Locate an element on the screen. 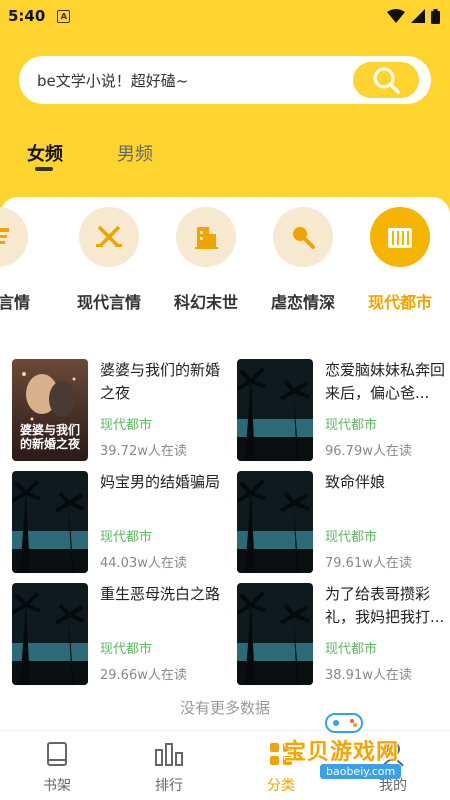  book-card: 恋爱脑妹妹私奔回来后，偏心爸... 现代都市 96.79w人在读 is located at coordinates (343, 410).